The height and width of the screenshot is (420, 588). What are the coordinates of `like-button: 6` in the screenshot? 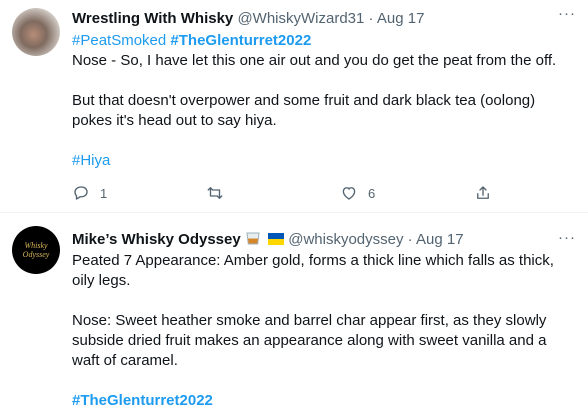 It's located at (357, 193).